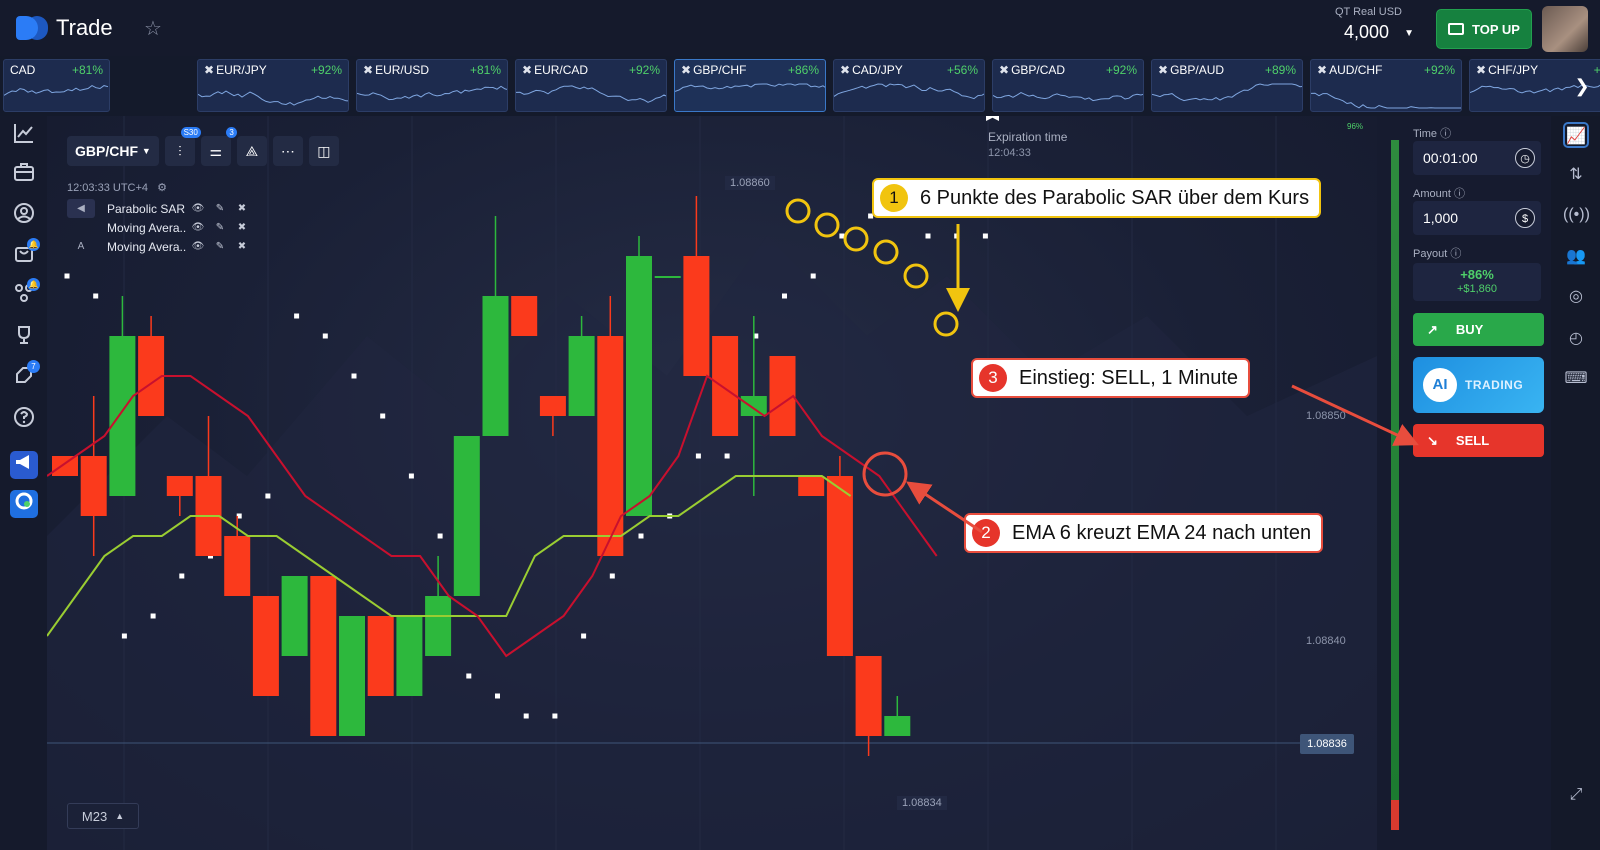 This screenshot has width=1600, height=850. I want to click on trophy-icon, so click(24, 338).